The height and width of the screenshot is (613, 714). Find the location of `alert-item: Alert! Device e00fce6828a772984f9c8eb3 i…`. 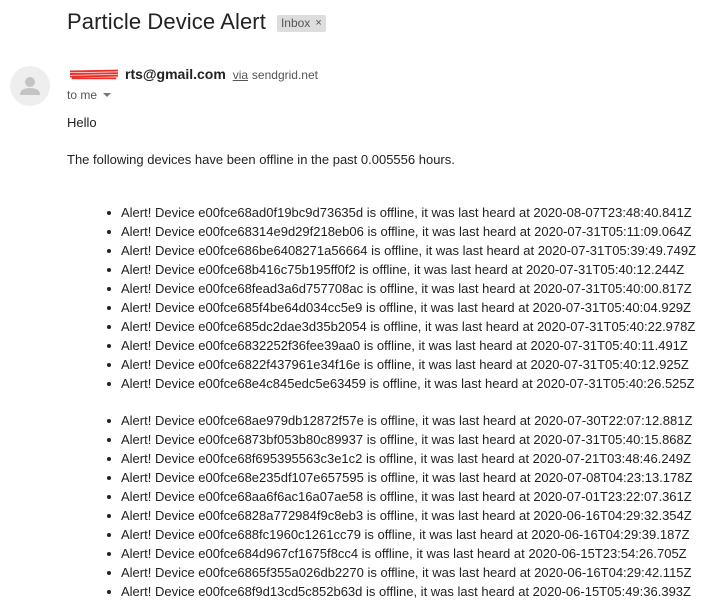

alert-item: Alert! Device e00fce6828a772984f9c8eb3 i… is located at coordinates (399, 515).